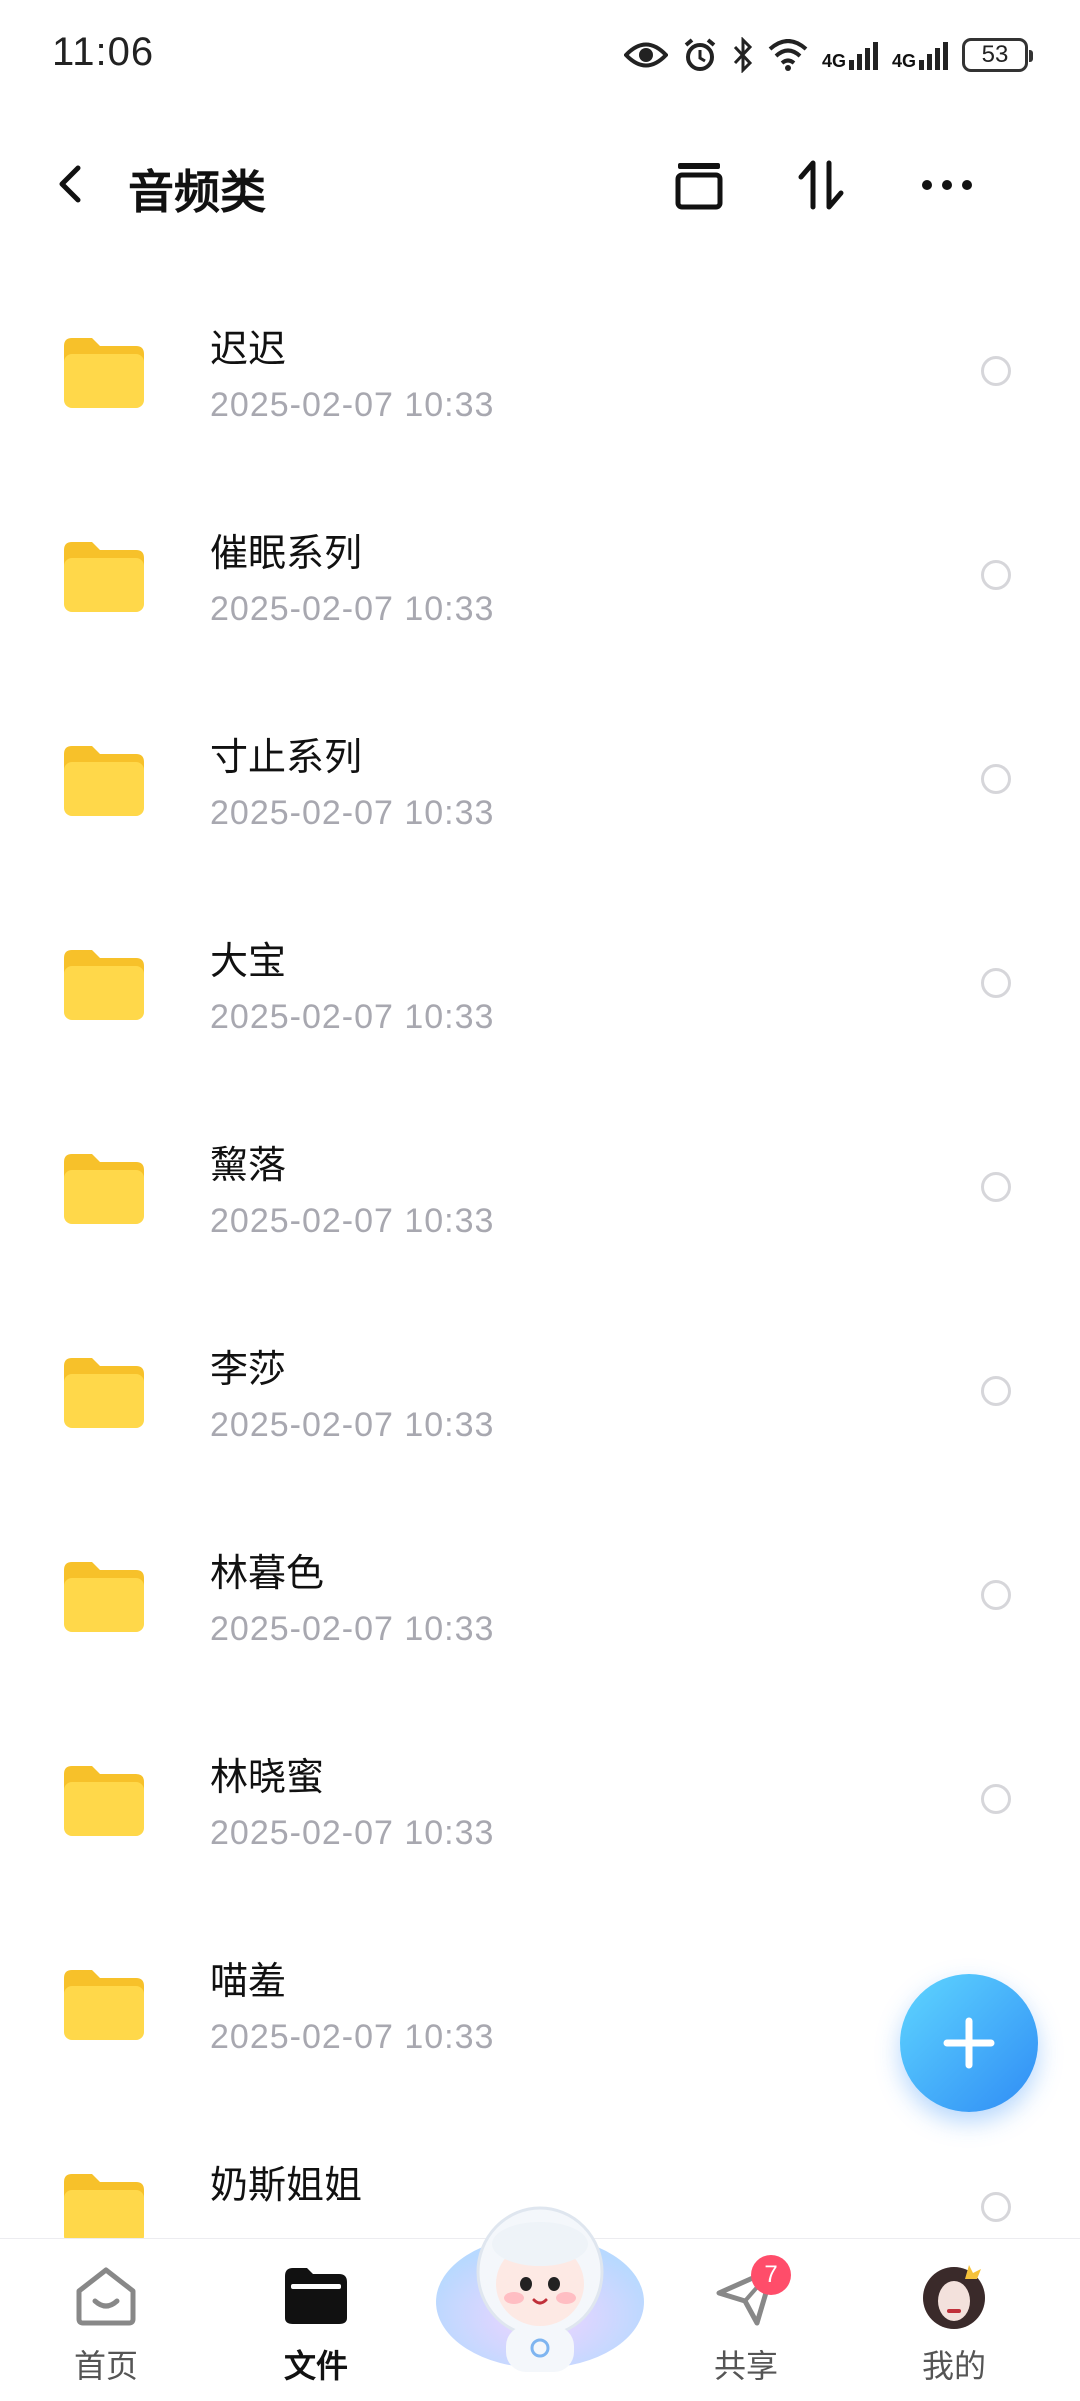 The image size is (1080, 2401). I want to click on nav-files: 文件, so click(316, 2320).